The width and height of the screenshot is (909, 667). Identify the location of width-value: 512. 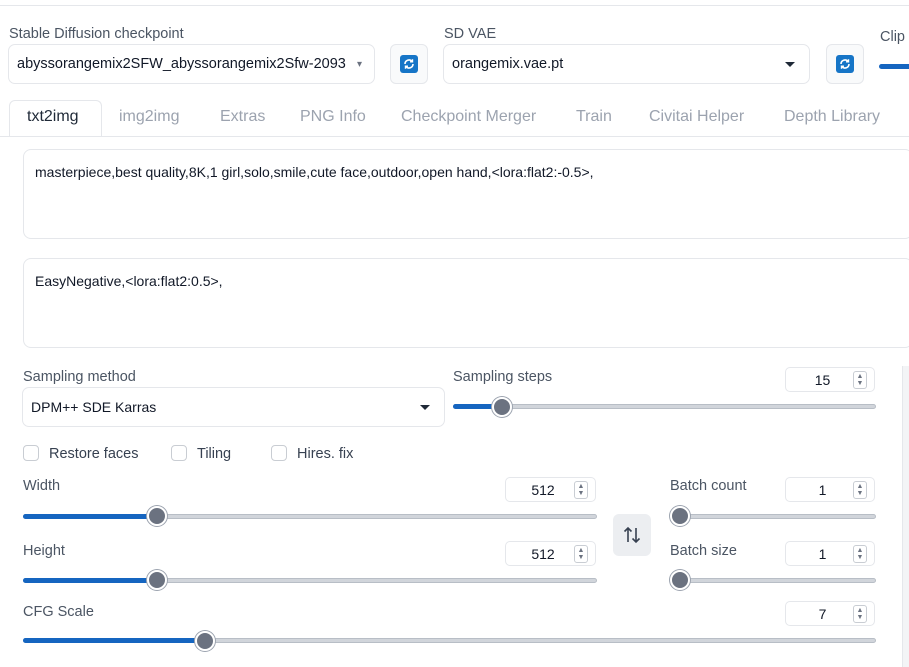
(543, 489).